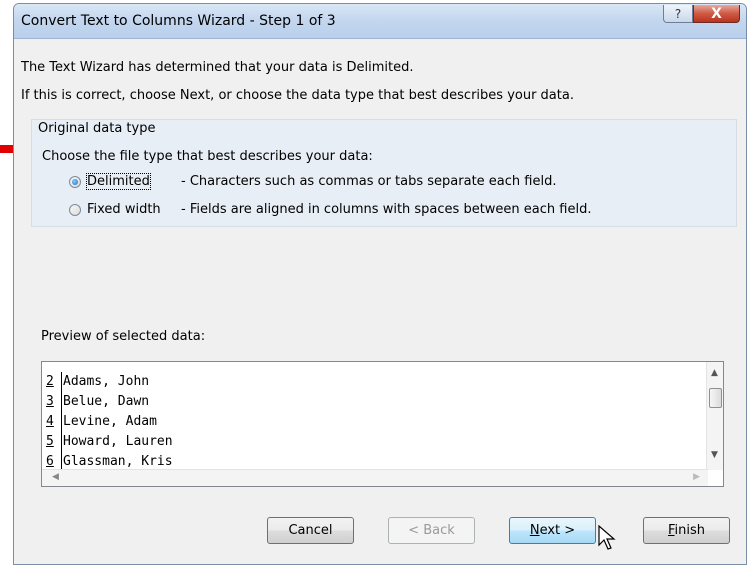  I want to click on preview-row: 2 Adams, John, so click(109, 382).